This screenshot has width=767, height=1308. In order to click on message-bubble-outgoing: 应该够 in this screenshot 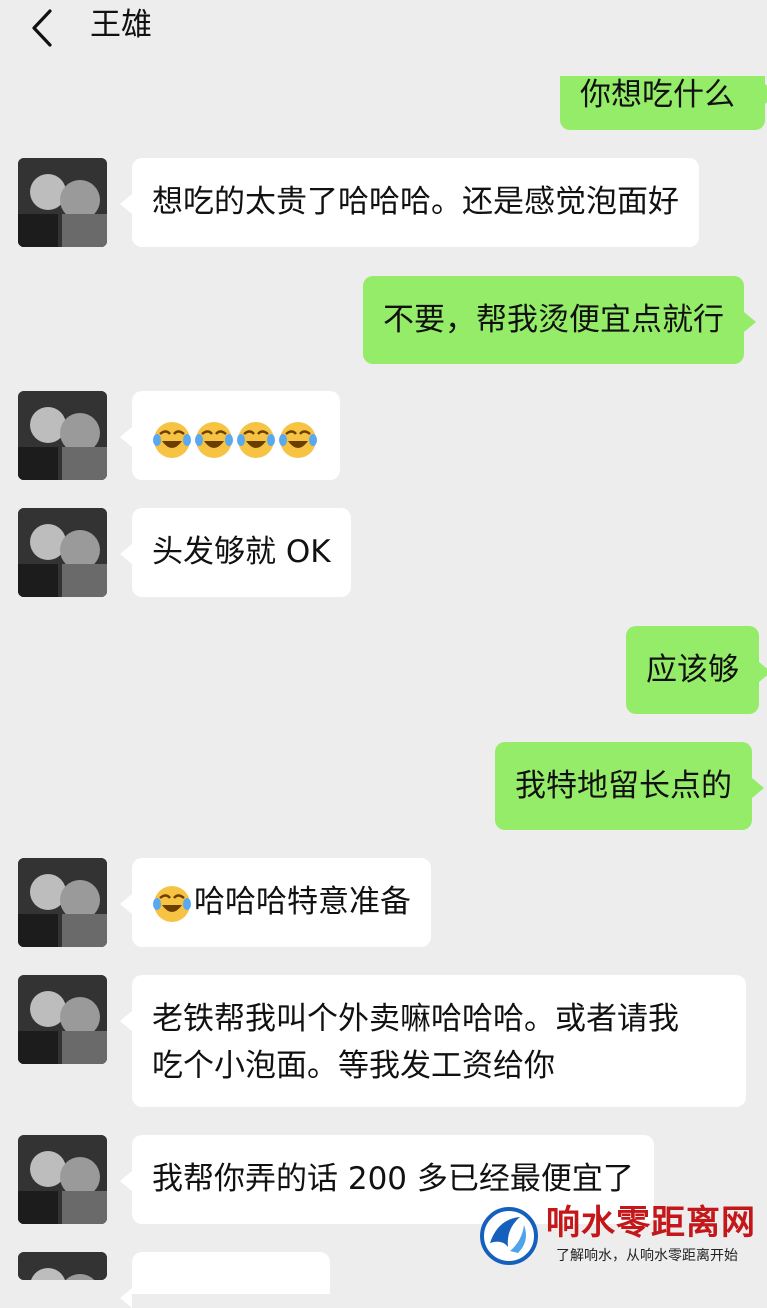, I will do `click(696, 670)`.